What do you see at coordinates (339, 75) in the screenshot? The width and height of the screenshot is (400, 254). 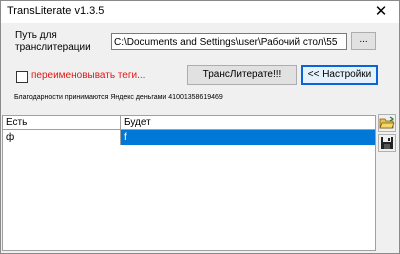 I see `settings-button: << Настройки` at bounding box center [339, 75].